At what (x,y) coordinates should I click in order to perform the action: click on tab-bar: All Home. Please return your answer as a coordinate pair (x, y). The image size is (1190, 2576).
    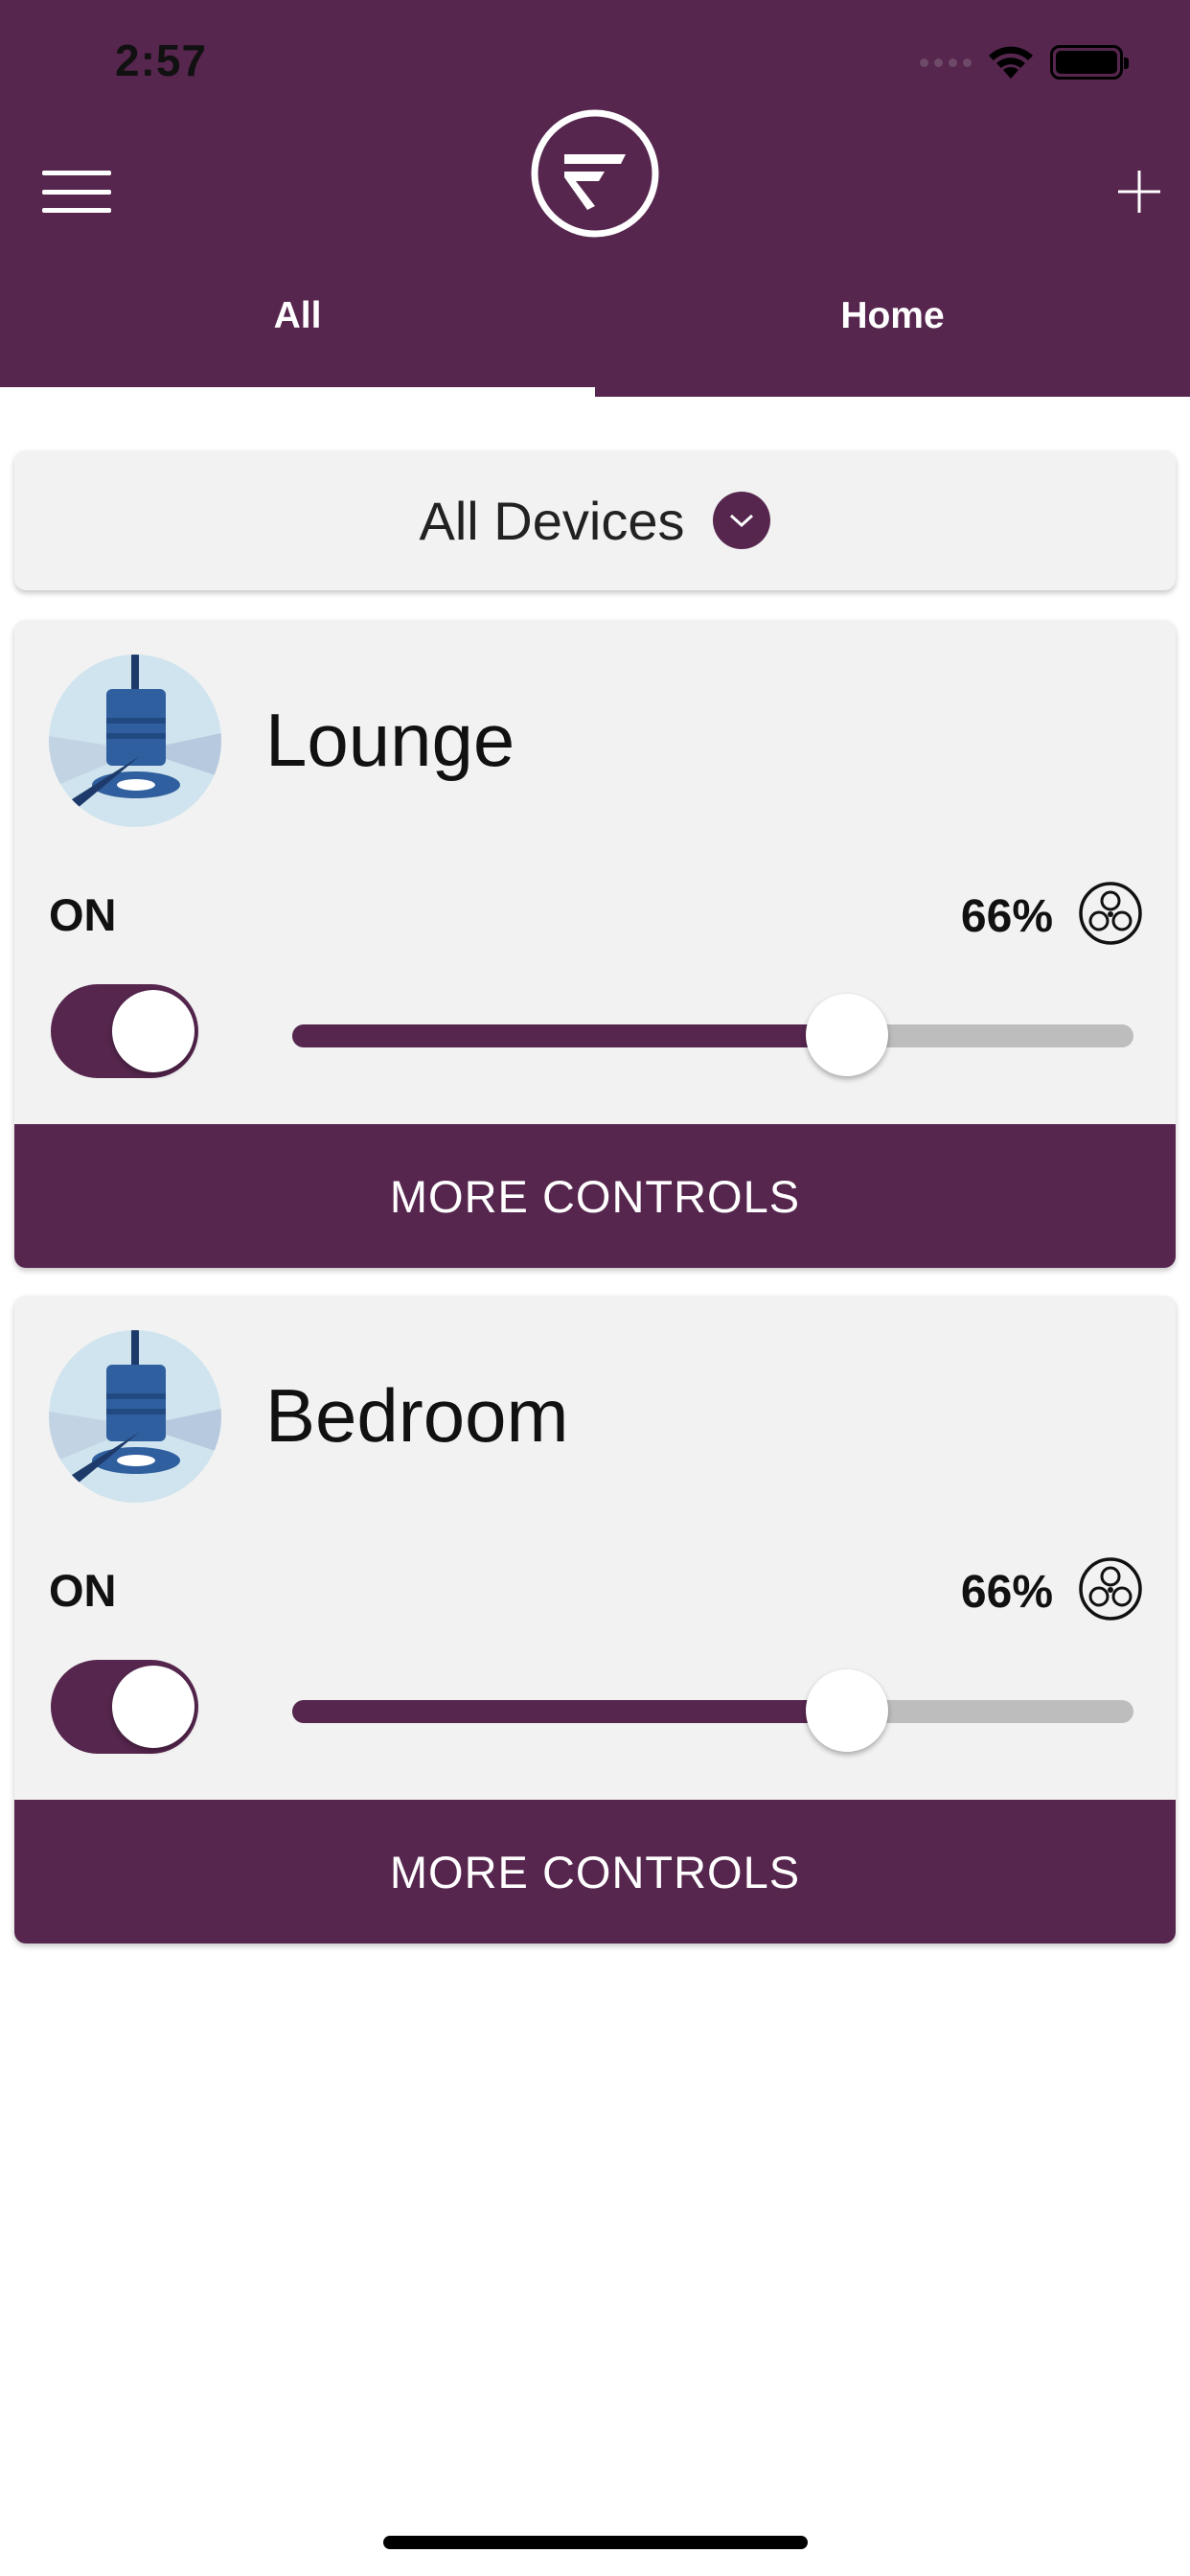
    Looking at the image, I should click on (595, 337).